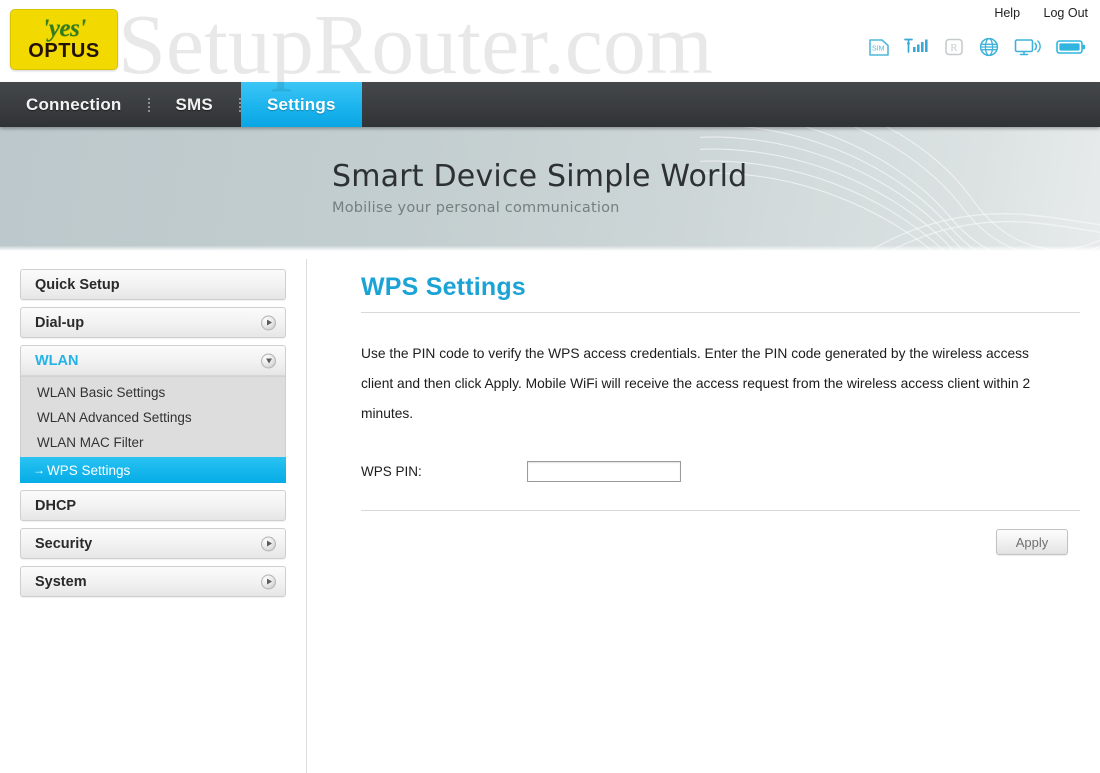  I want to click on sidebar-label-dial-up: Dial-up, so click(60, 322).